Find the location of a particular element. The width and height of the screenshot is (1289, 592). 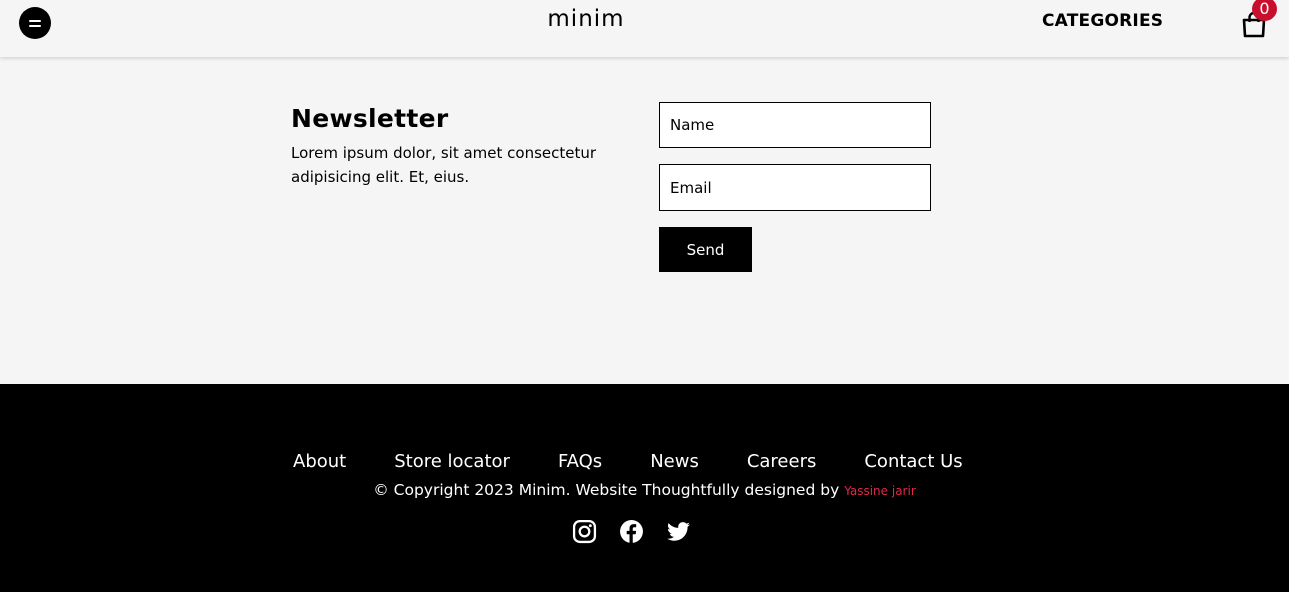

newsletter-title: Newsletter is located at coordinates (370, 118).